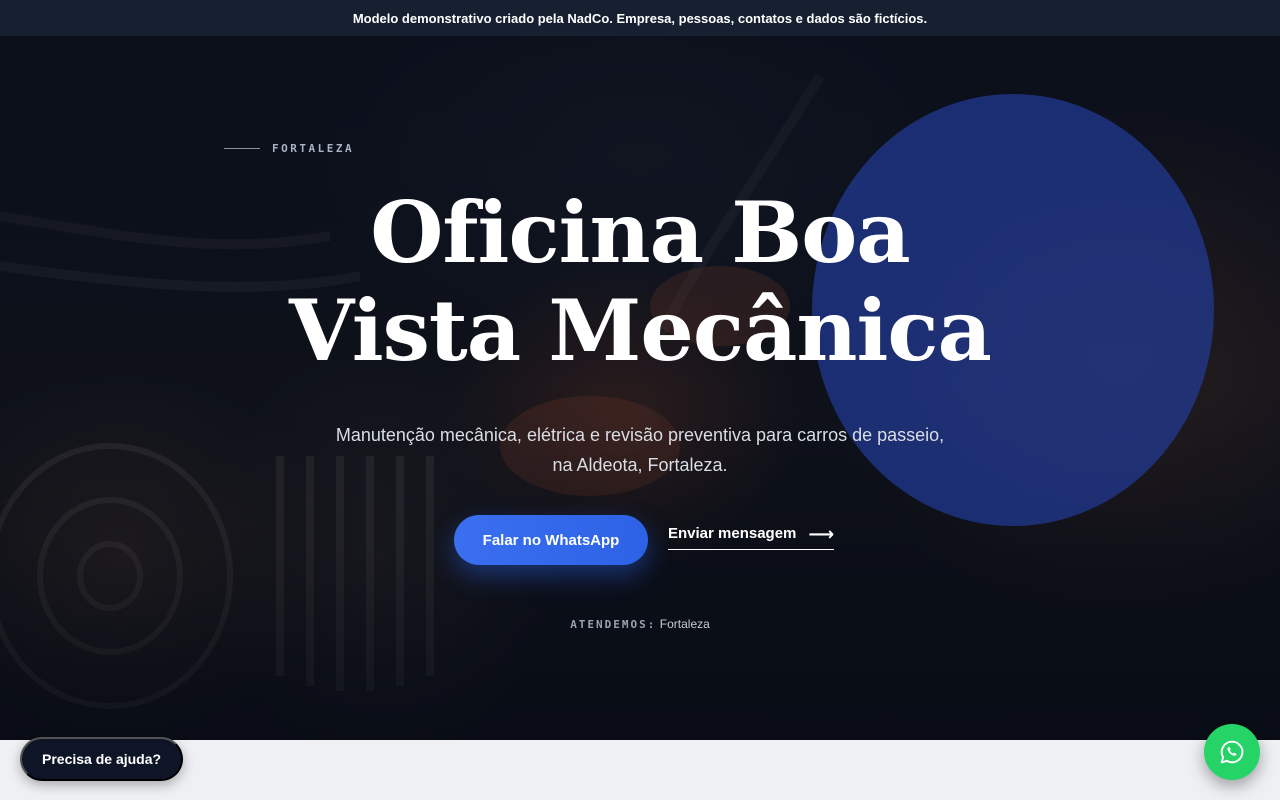 The height and width of the screenshot is (800, 1280). I want to click on whatsapp-floating-button, so click(1232, 752).